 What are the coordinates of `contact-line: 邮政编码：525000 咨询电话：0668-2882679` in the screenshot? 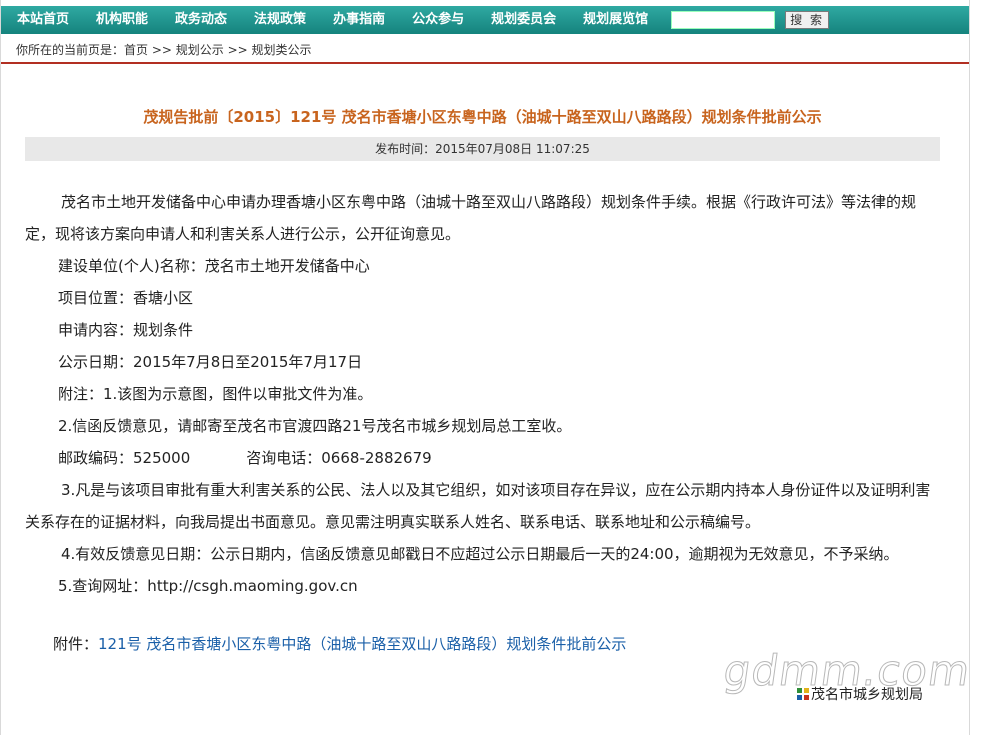 It's located at (482, 458).